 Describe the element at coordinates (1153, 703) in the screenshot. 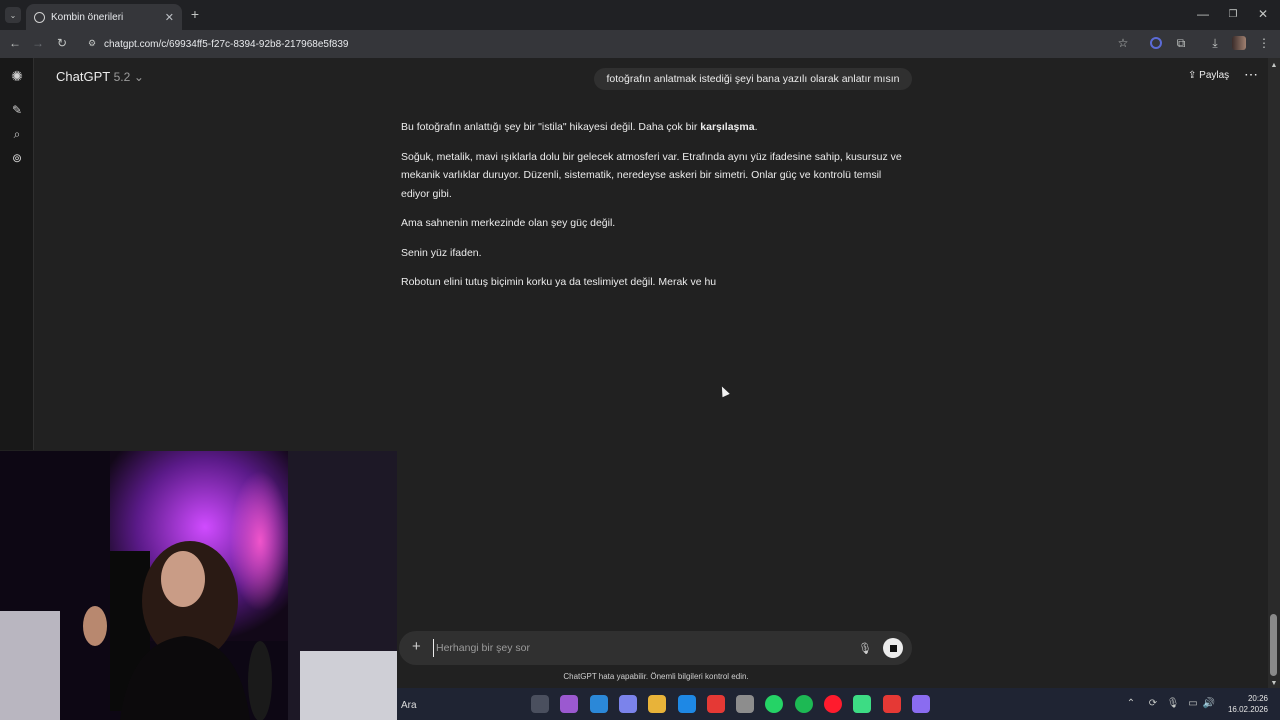

I see `sync-icon: ⟳` at that location.